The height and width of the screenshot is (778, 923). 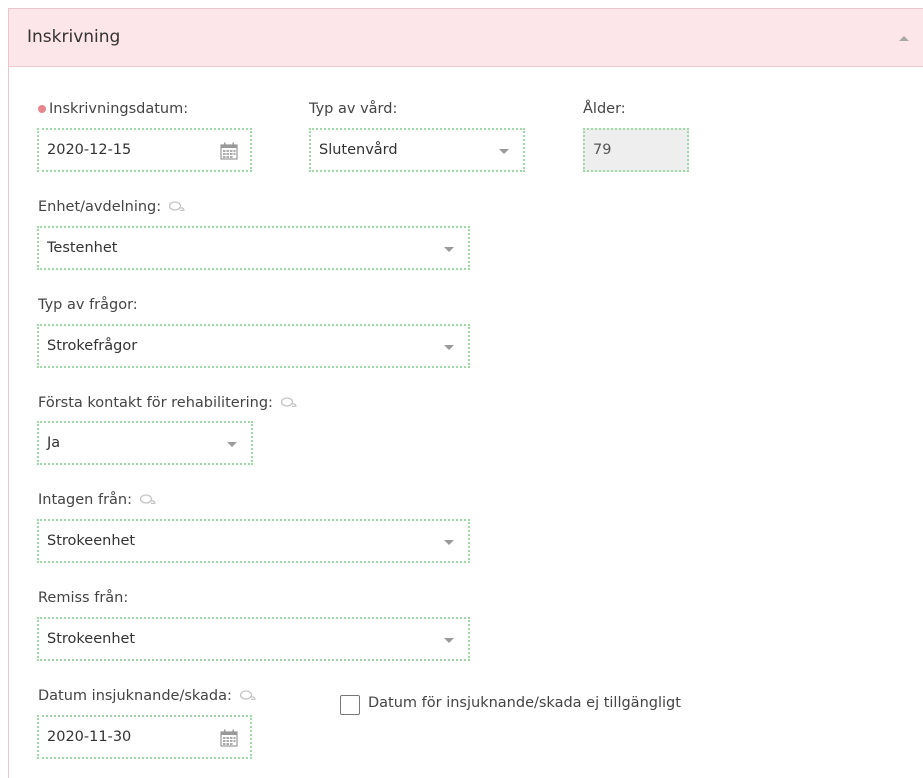 I want to click on chevron-up-icon, so click(x=904, y=38).